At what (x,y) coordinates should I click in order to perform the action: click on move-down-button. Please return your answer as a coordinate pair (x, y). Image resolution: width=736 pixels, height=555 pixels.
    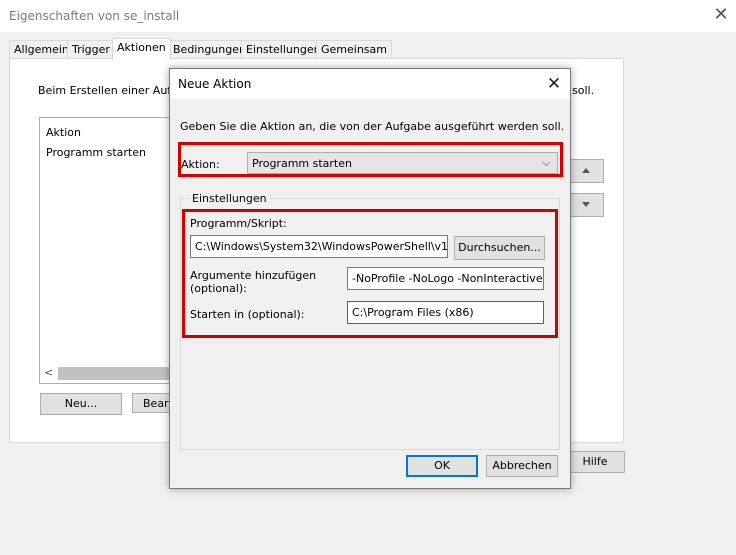
    Looking at the image, I should click on (586, 205).